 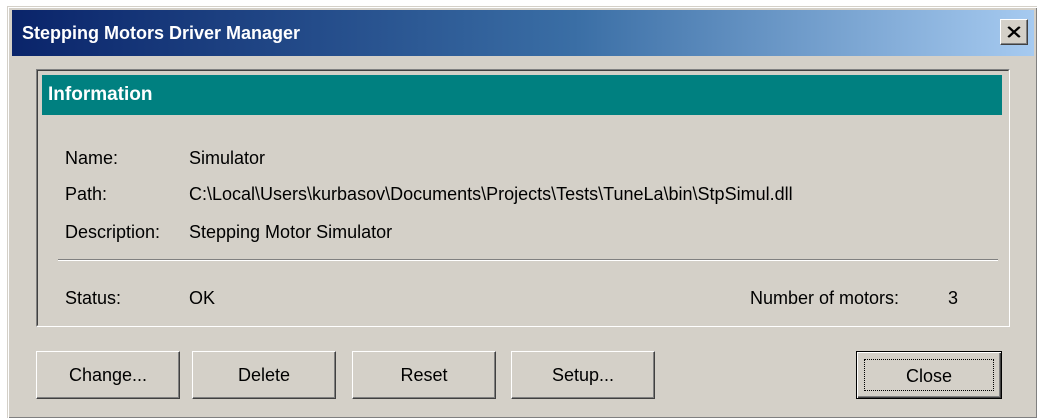 What do you see at coordinates (523, 33) in the screenshot?
I see `title-bar: Stepping Motors Driver Manager` at bounding box center [523, 33].